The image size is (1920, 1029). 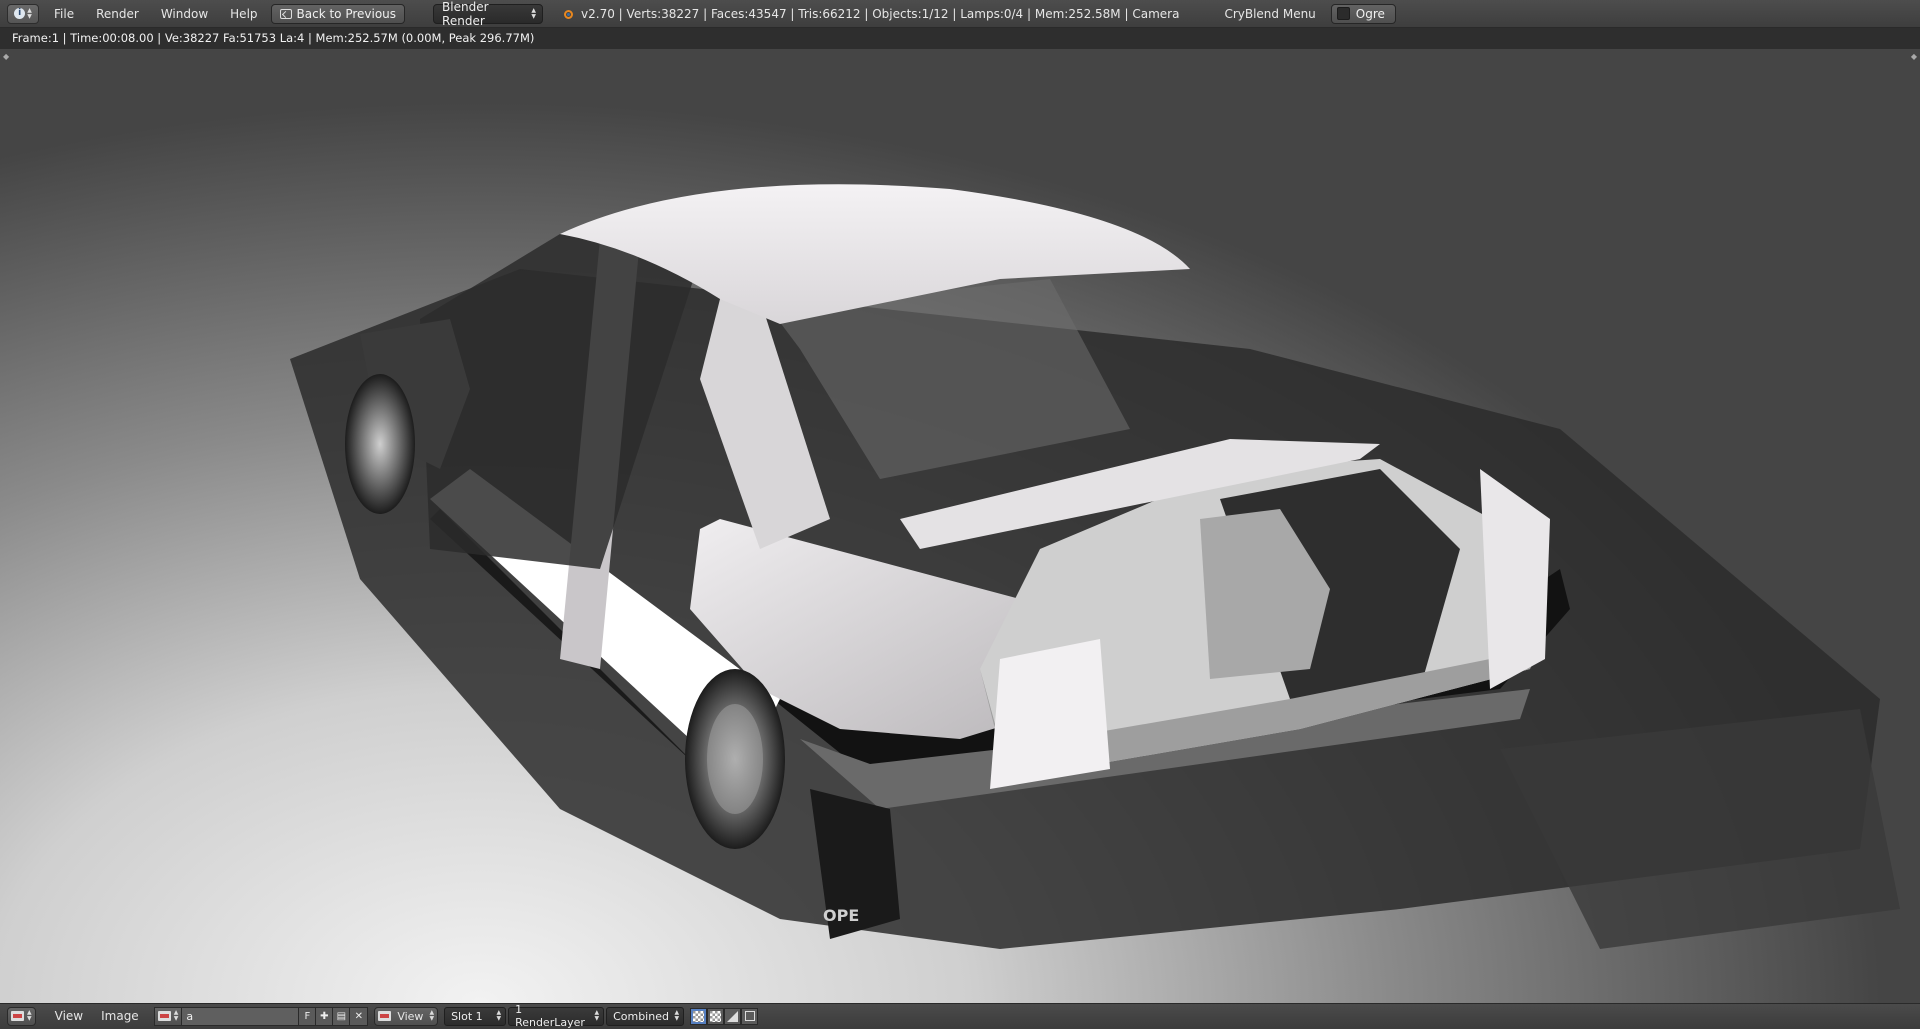 What do you see at coordinates (550, 1016) in the screenshot?
I see `render-layer-label: 1 RenderLayer` at bounding box center [550, 1016].